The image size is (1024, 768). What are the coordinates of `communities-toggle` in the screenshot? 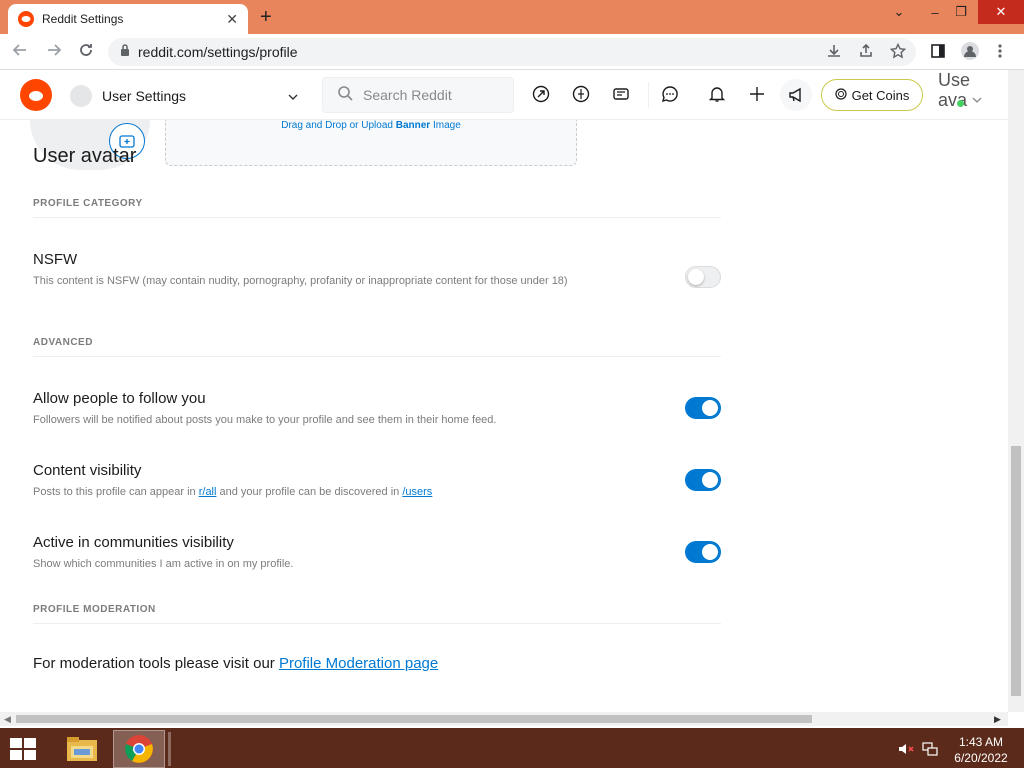 It's located at (703, 552).